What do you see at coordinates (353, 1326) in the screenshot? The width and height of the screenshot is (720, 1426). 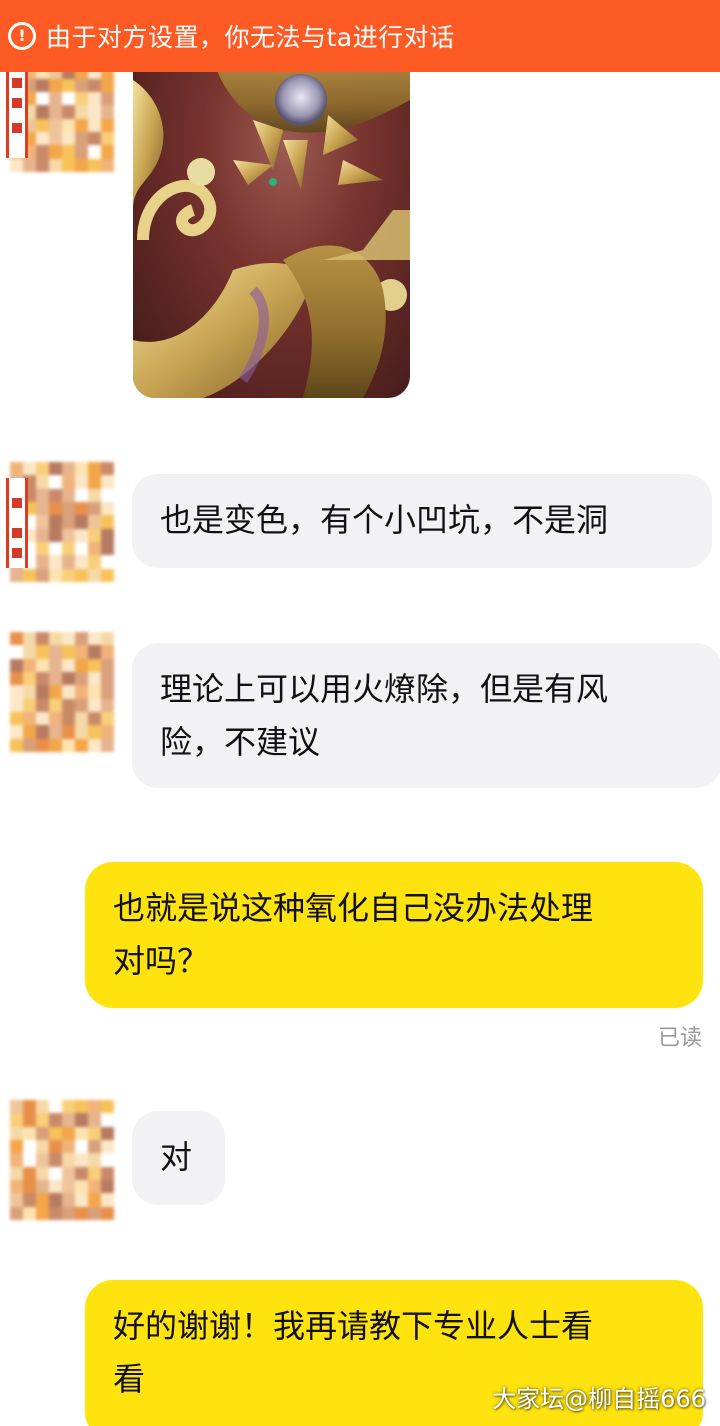 I see `message-line: 好的谢谢！我再请教下专业人士看` at bounding box center [353, 1326].